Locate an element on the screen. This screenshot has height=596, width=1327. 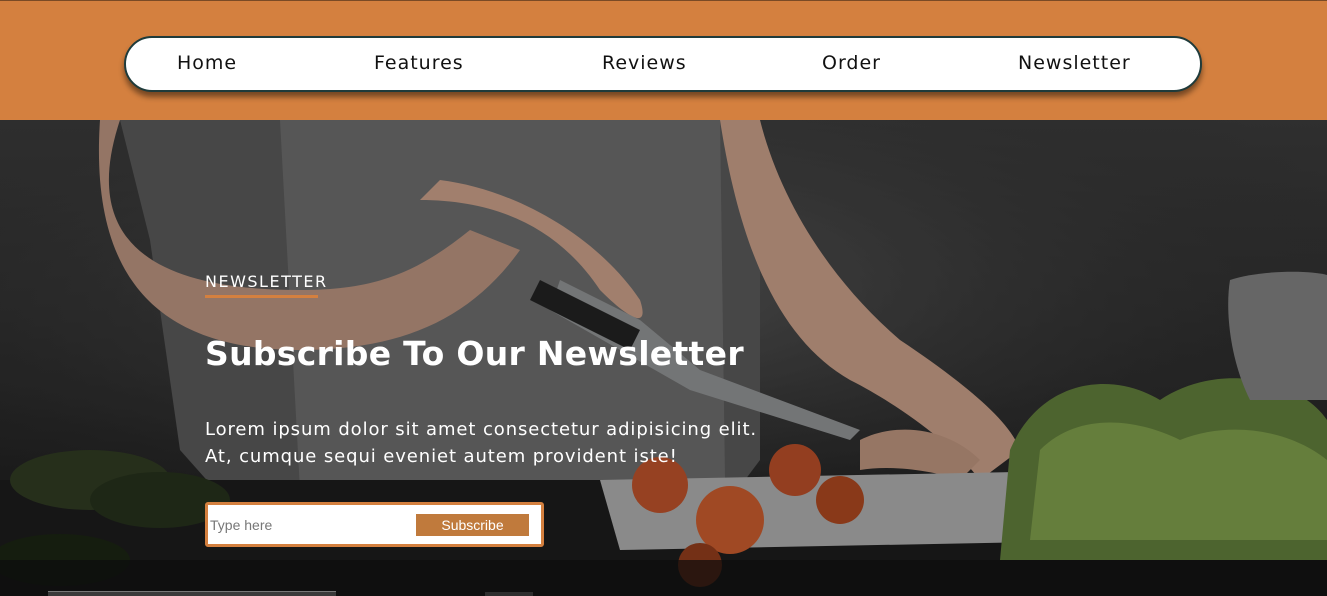
section-eyebrow: NEWSLETTER is located at coordinates (266, 281).